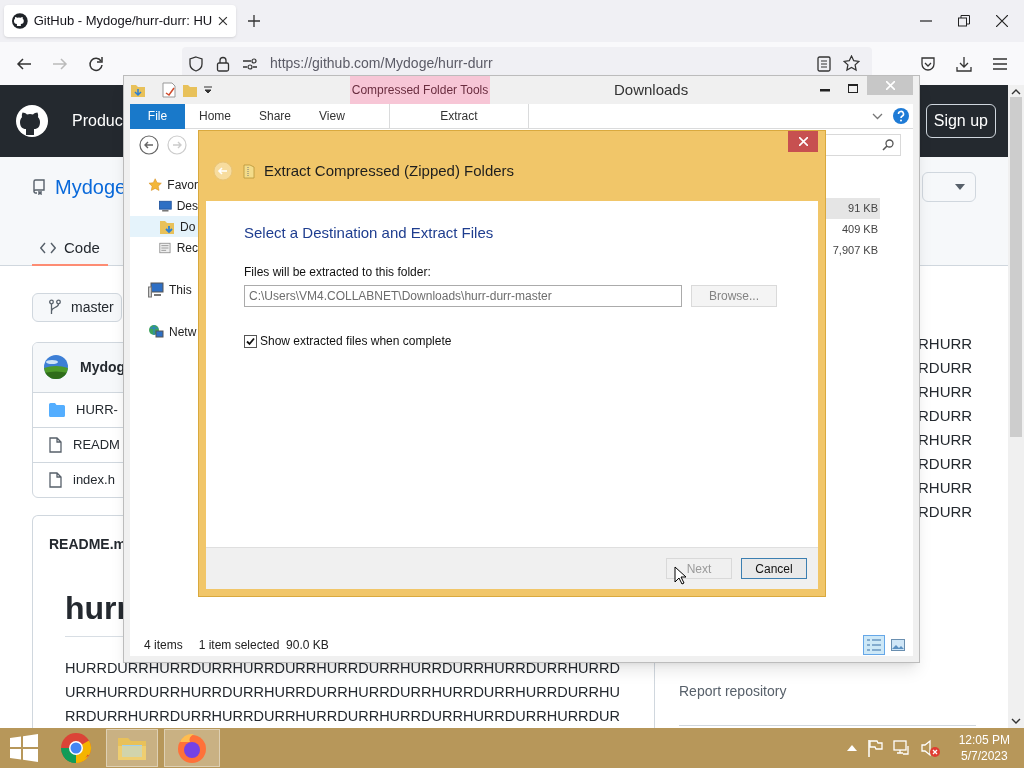 The width and height of the screenshot is (1024, 768). Describe the element at coordinates (96, 63) in the screenshot. I see `reload-icon` at that location.